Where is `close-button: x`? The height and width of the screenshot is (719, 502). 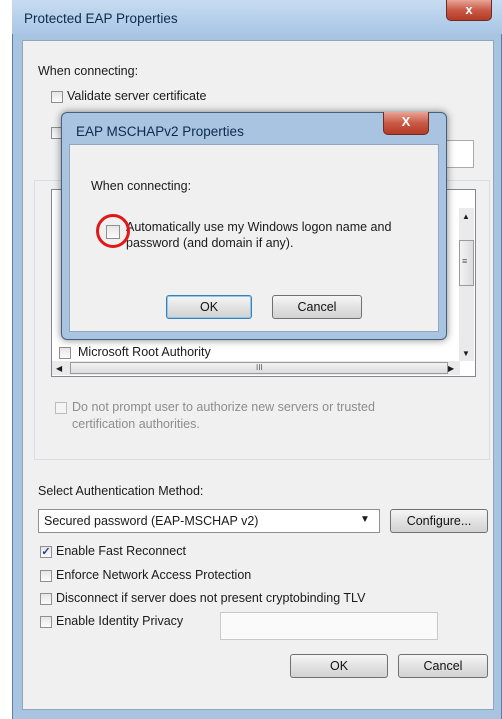
close-button: x is located at coordinates (469, 10).